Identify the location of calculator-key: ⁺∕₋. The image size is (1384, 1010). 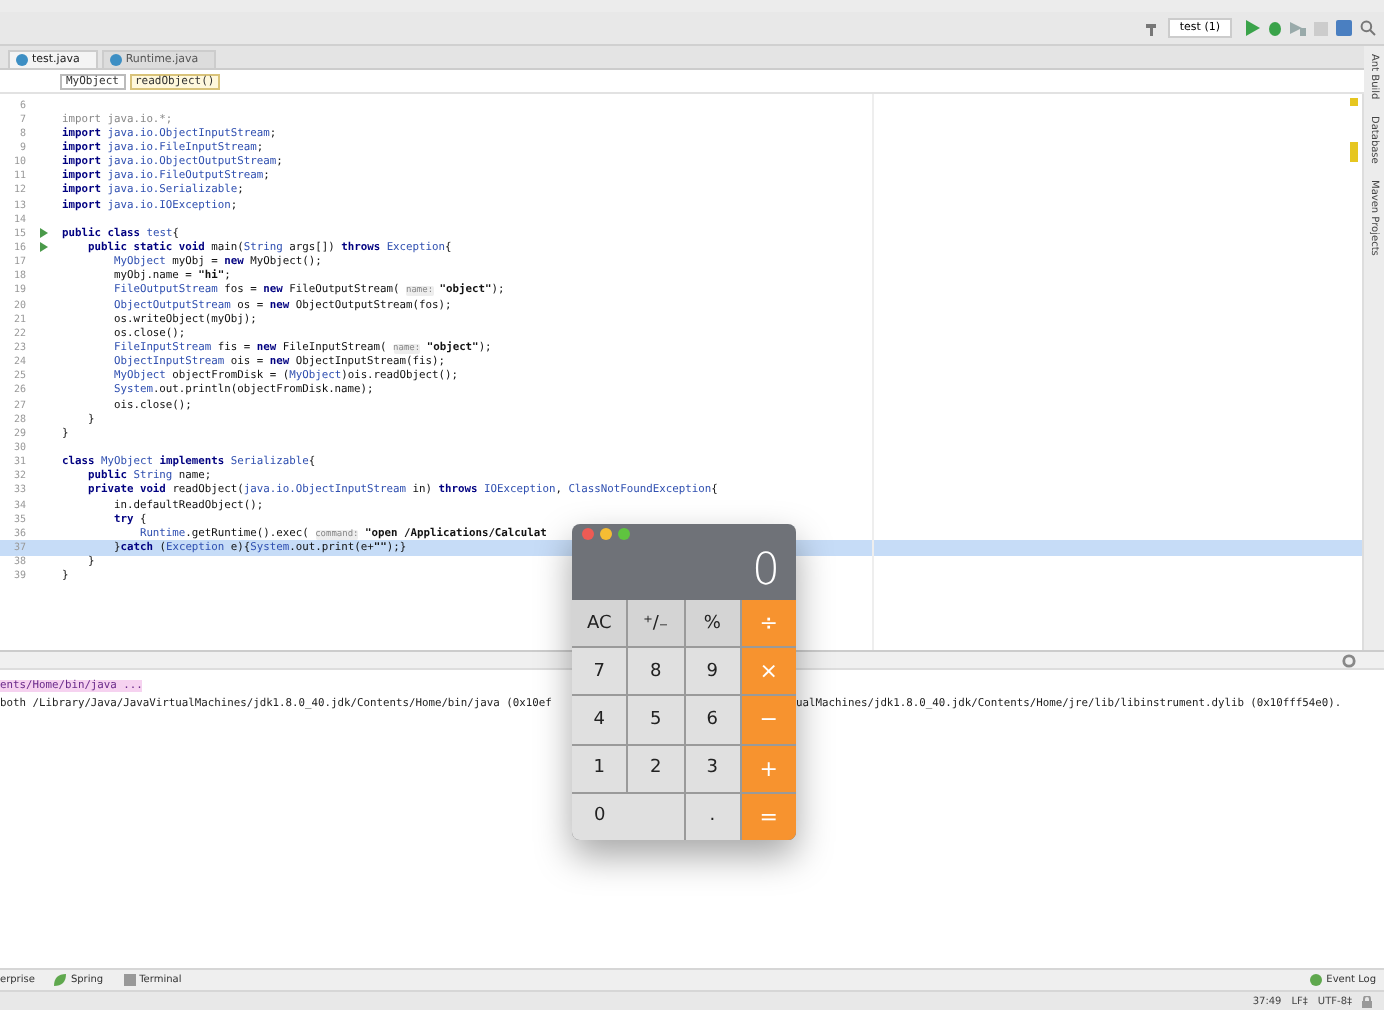
(655, 623).